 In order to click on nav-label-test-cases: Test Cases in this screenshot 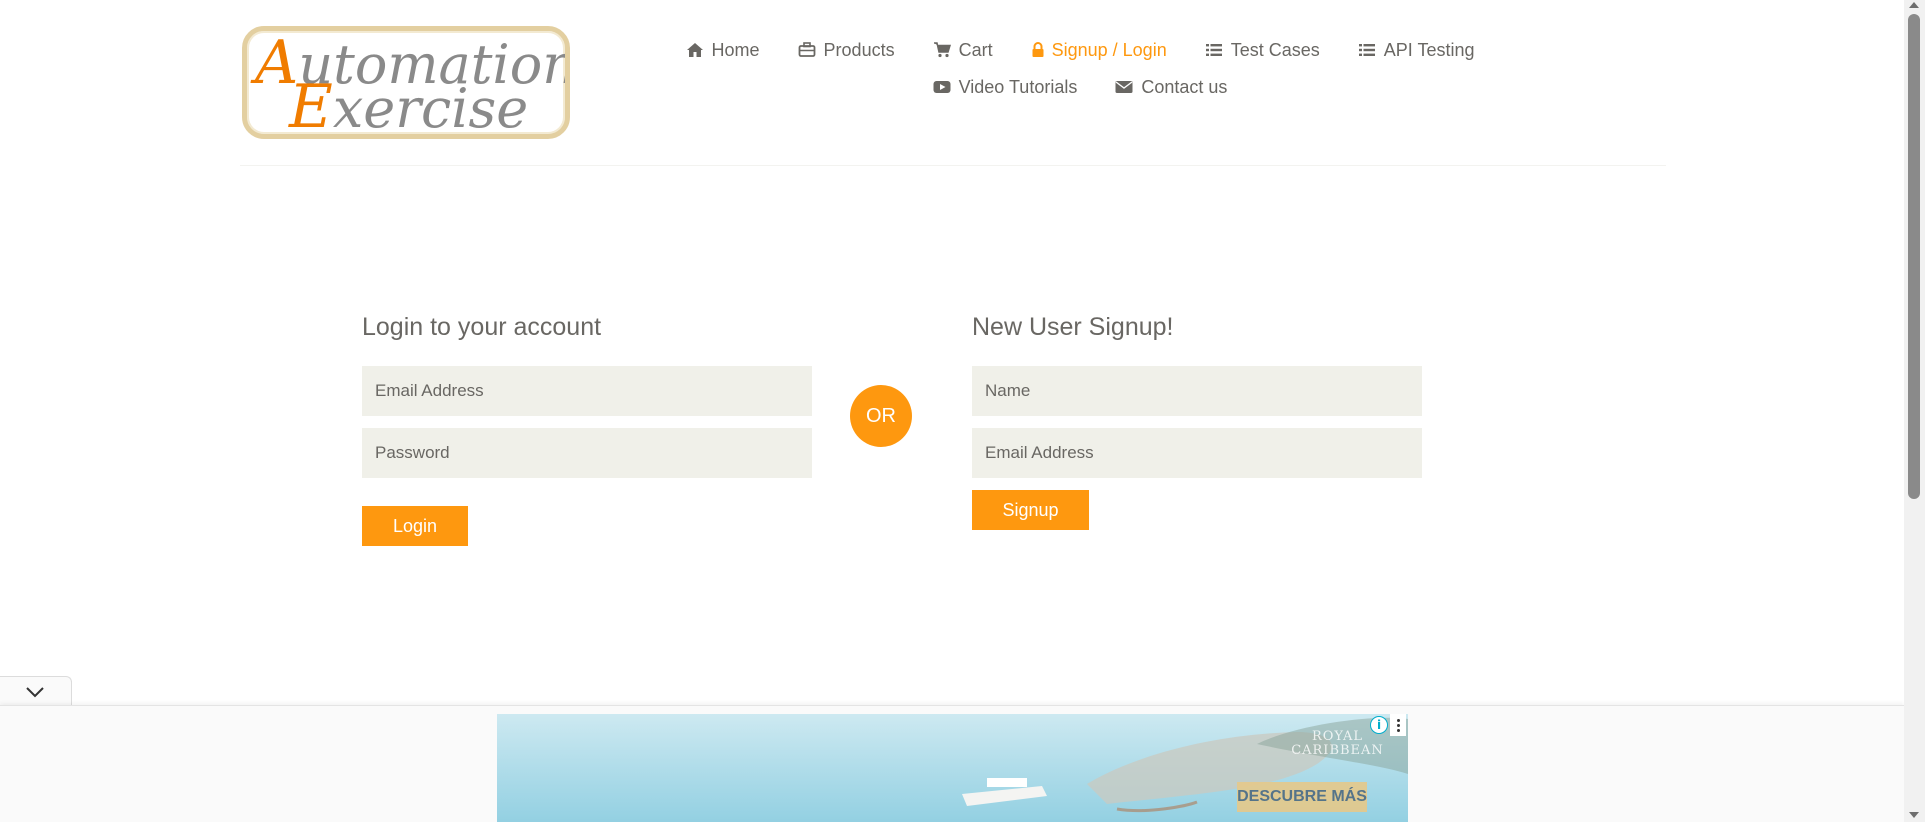, I will do `click(1275, 49)`.